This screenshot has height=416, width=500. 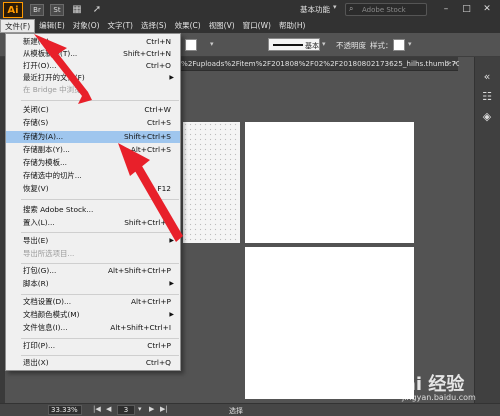 What do you see at coordinates (120, 26) in the screenshot?
I see `menu-type: 文字(T)` at bounding box center [120, 26].